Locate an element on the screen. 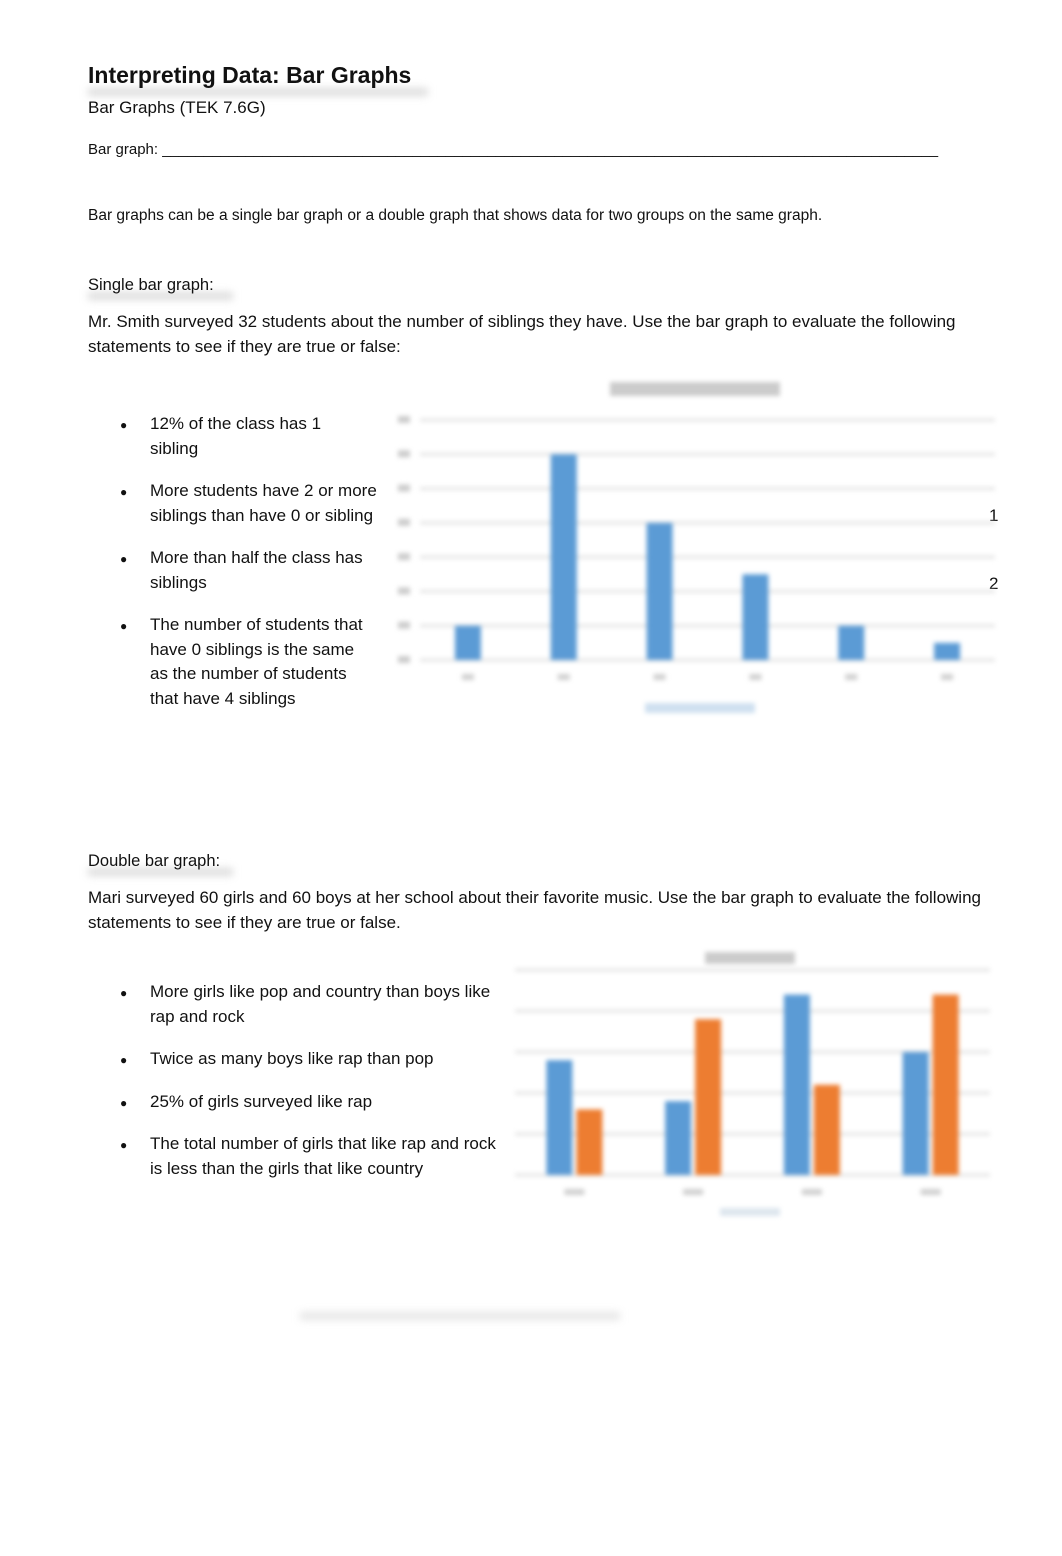 The width and height of the screenshot is (1062, 1556). statement: More than half the class has siblings is located at coordinates (239, 570).